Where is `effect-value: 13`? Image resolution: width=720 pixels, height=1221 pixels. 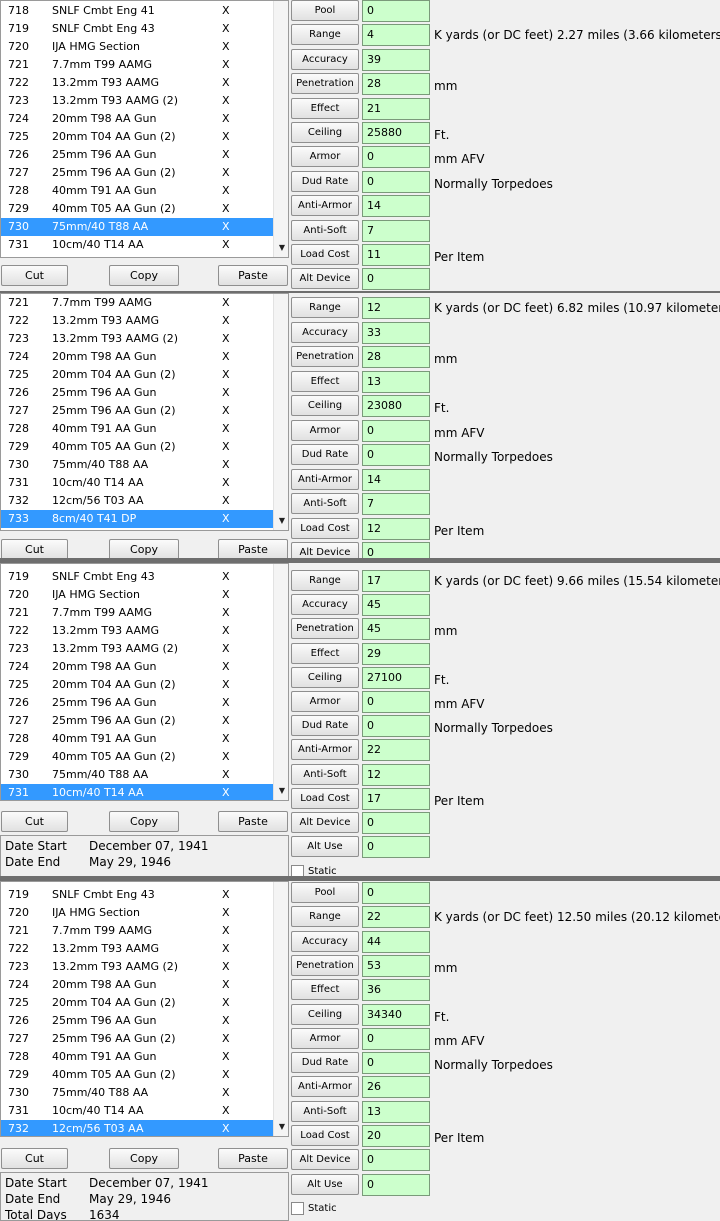
effect-value: 13 is located at coordinates (396, 382).